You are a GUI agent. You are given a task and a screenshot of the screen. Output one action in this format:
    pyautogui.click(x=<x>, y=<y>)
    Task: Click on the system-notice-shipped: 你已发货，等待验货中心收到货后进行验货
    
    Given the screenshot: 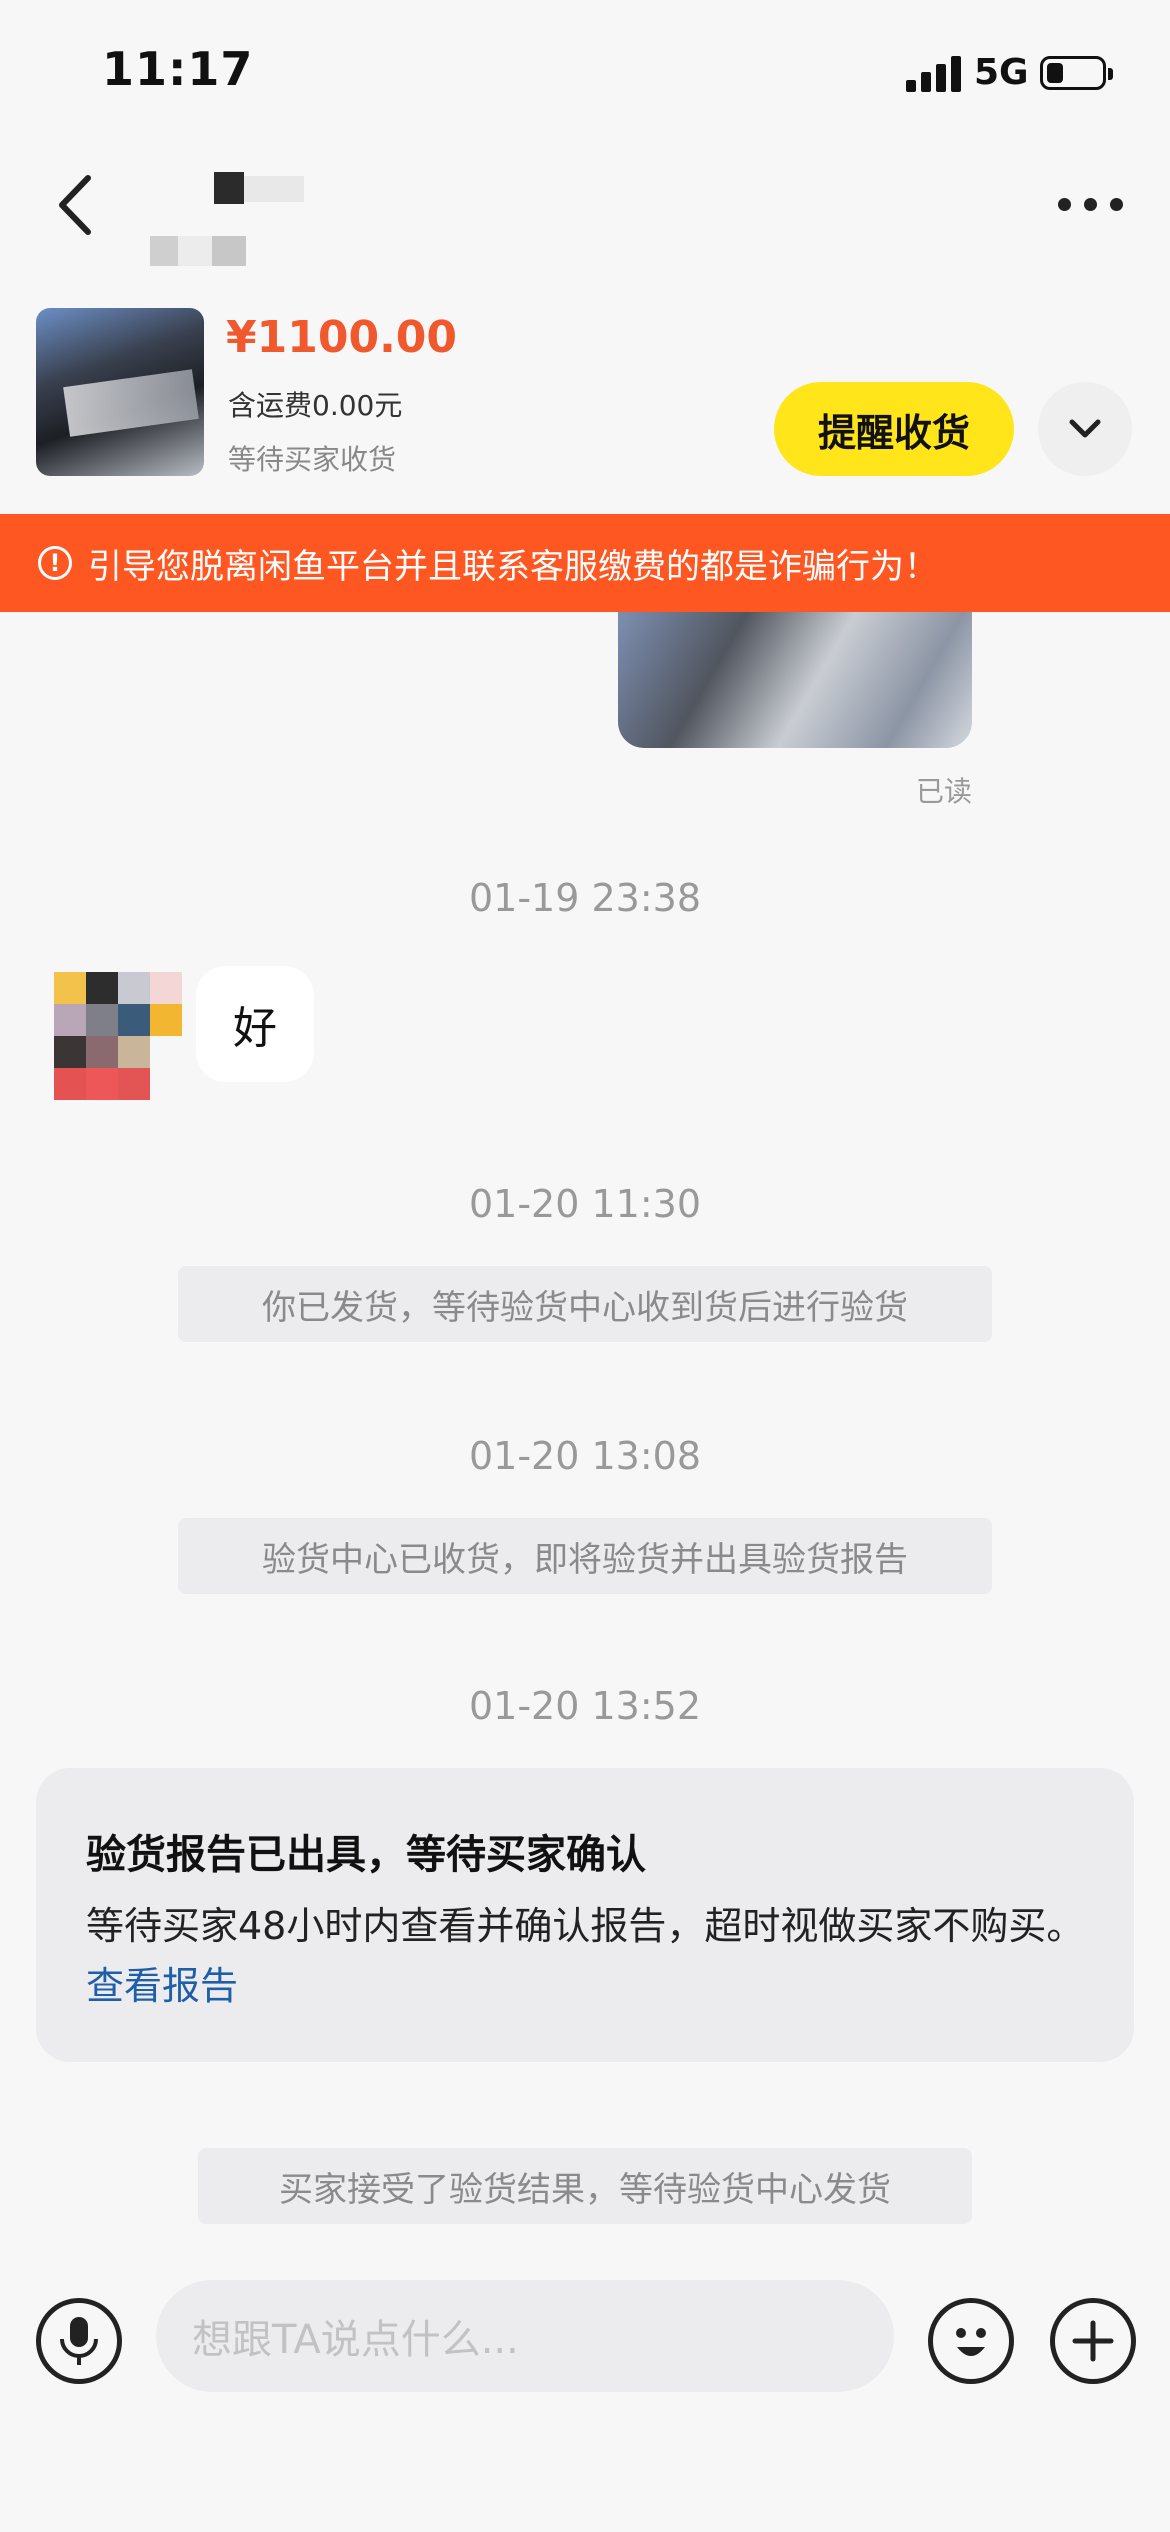 What is the action you would take?
    pyautogui.click(x=585, y=1304)
    